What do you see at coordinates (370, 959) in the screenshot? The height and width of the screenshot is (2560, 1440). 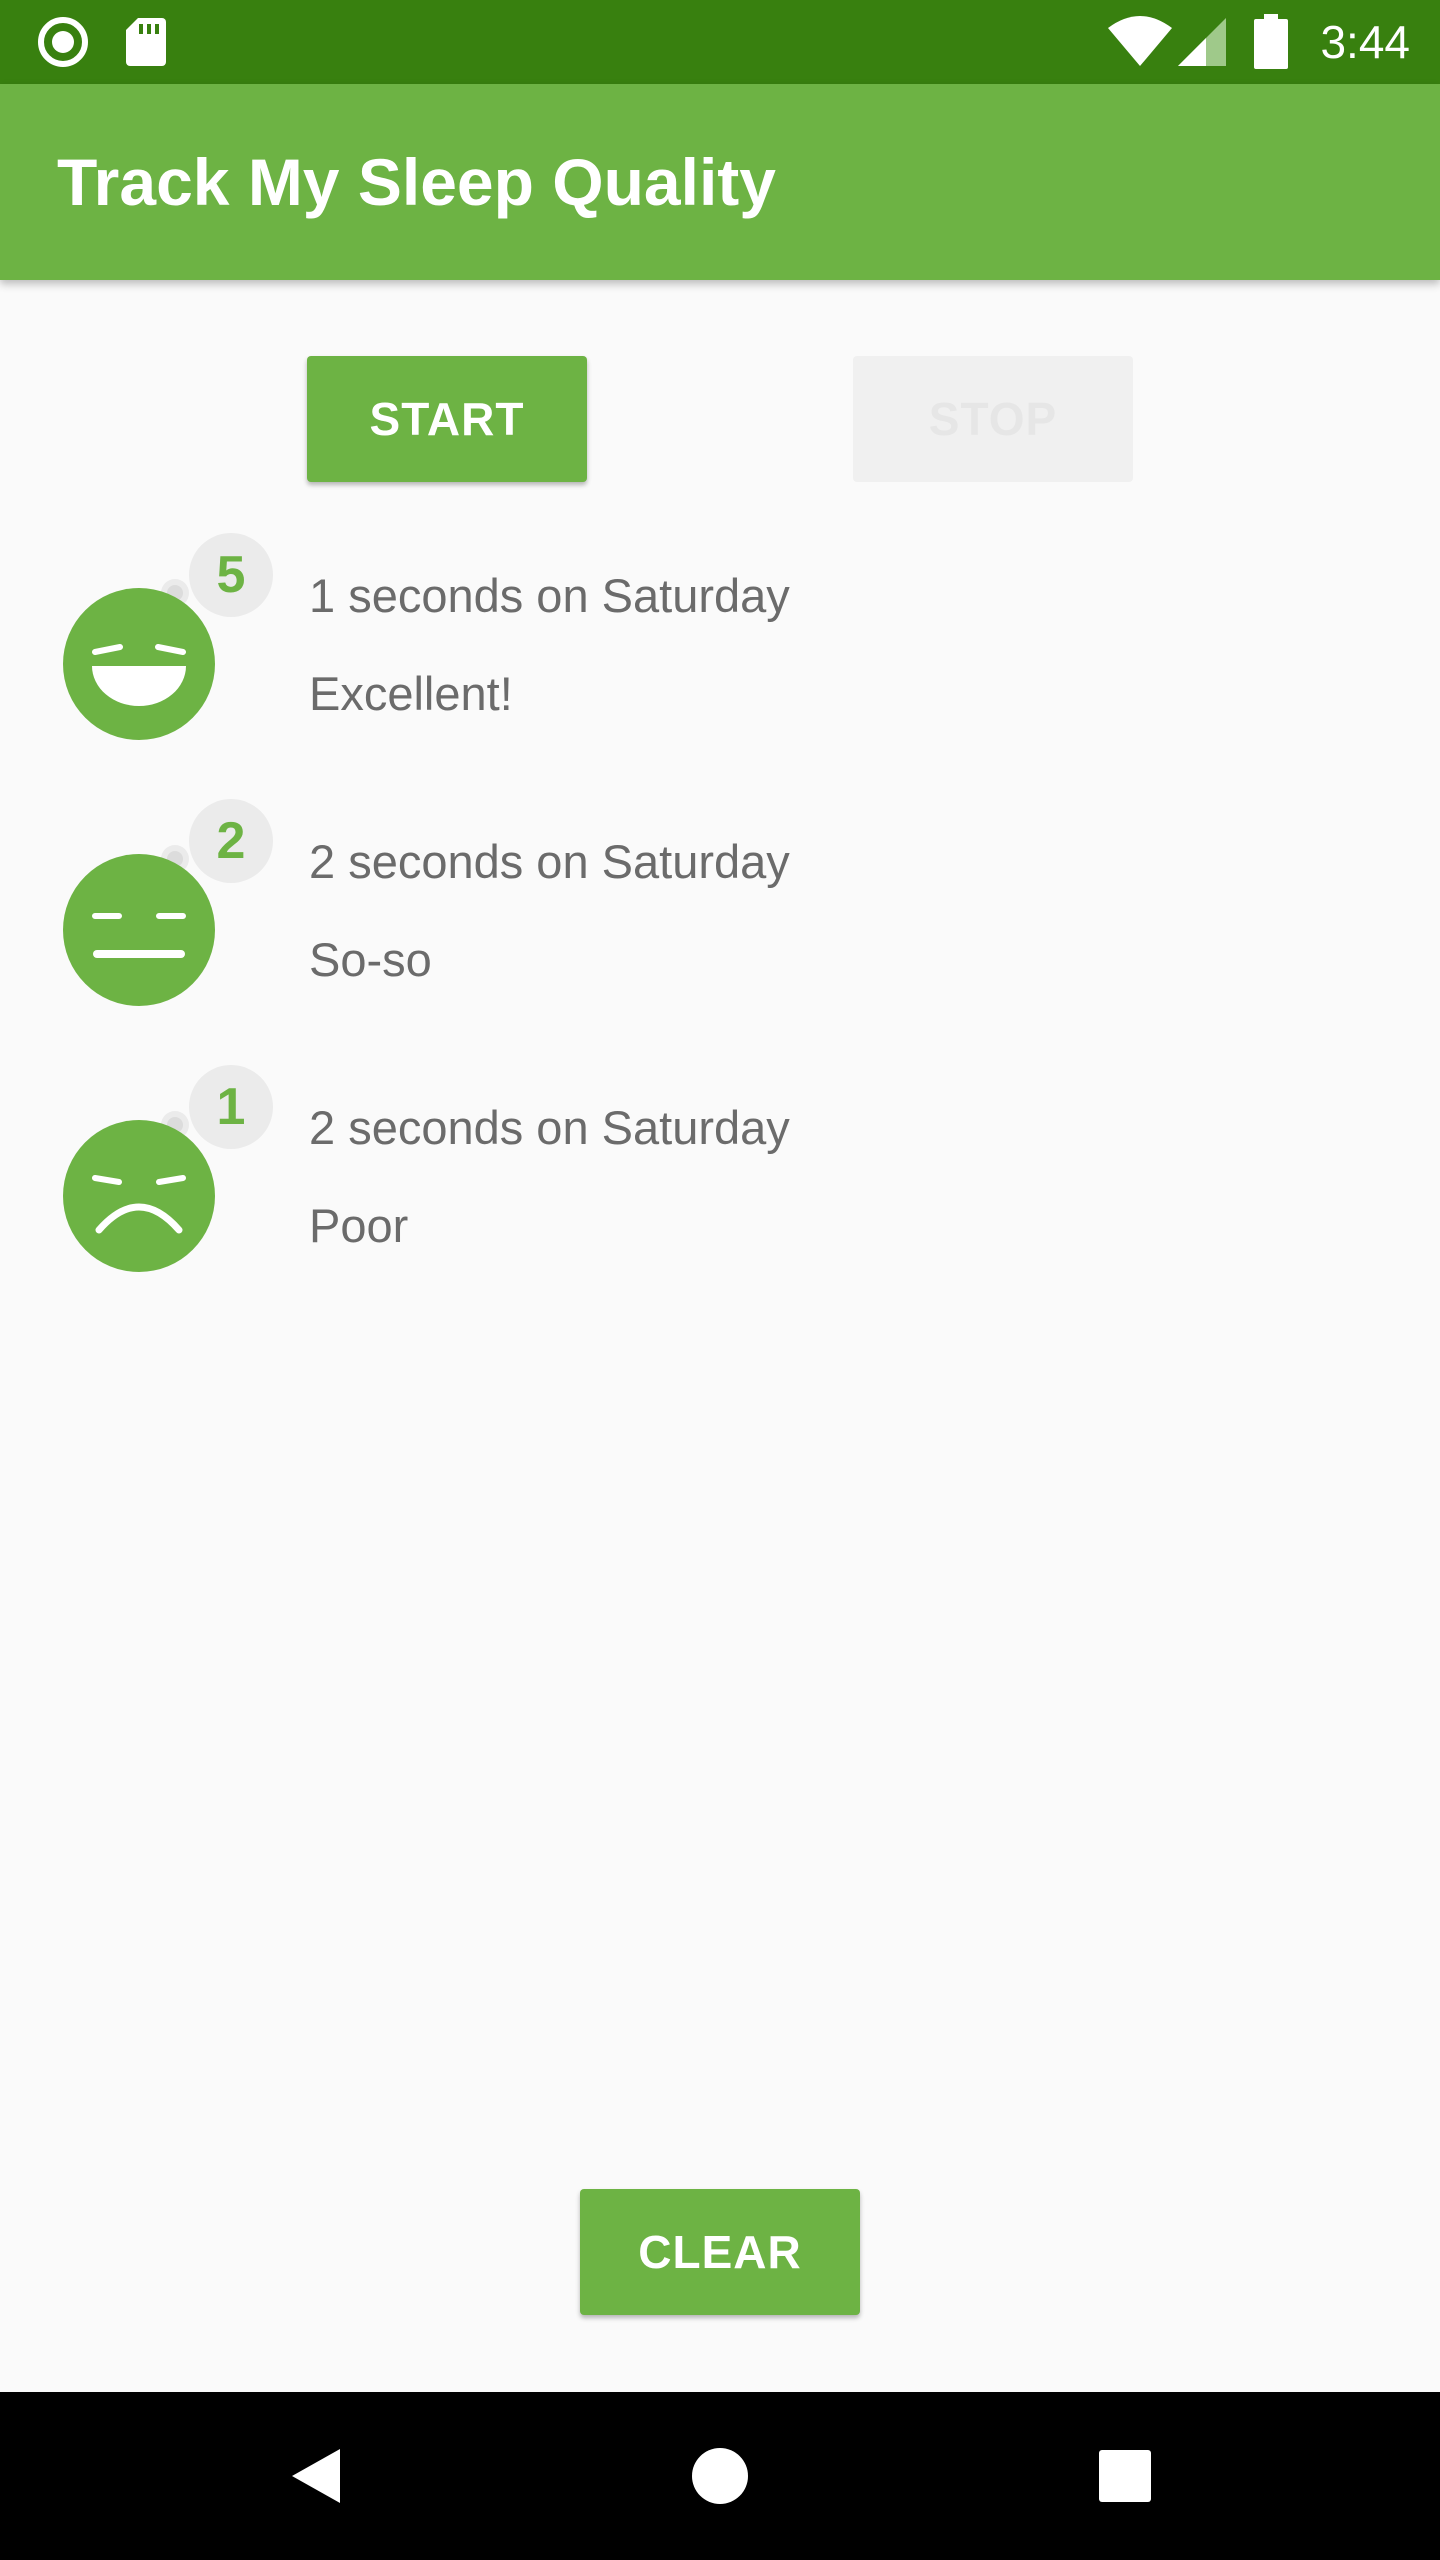 I see `sleep-quality-label: So-so` at bounding box center [370, 959].